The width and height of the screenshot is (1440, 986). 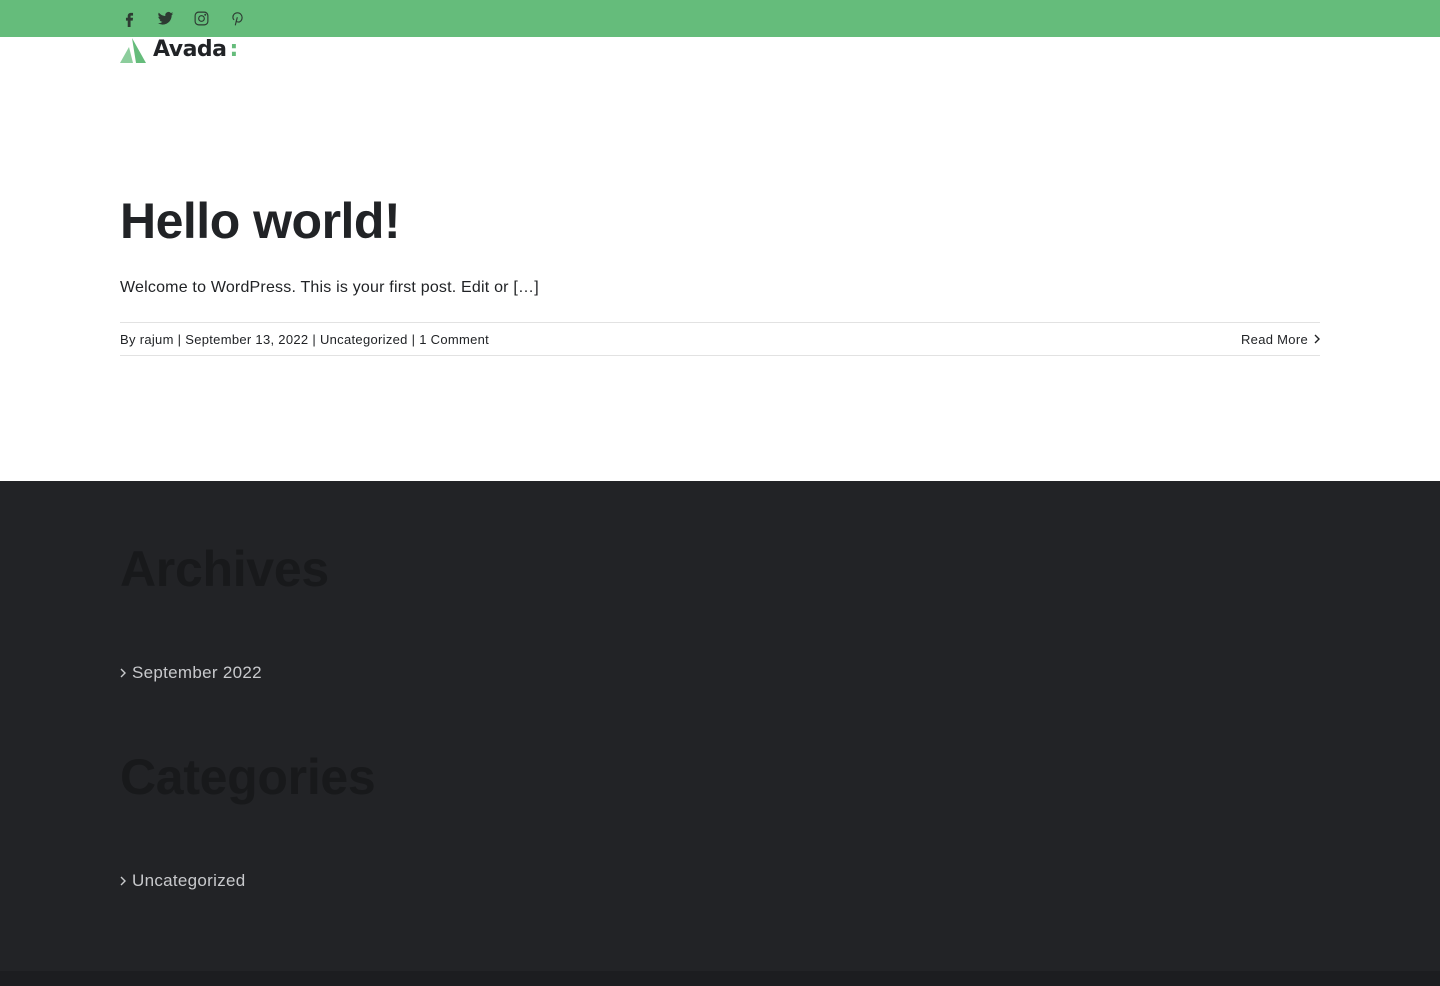 I want to click on archive-item-label: September 2022, so click(x=197, y=672).